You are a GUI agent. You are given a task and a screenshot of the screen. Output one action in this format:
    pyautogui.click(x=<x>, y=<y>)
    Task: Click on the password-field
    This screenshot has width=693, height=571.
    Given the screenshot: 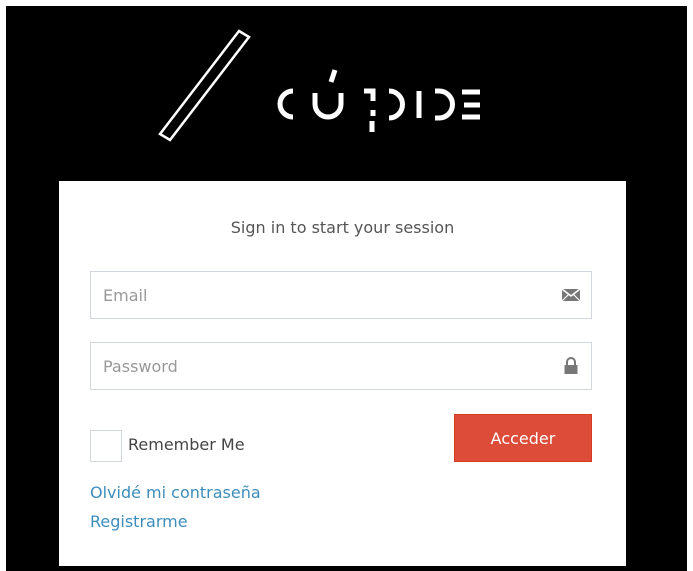 What is the action you would take?
    pyautogui.click(x=341, y=366)
    